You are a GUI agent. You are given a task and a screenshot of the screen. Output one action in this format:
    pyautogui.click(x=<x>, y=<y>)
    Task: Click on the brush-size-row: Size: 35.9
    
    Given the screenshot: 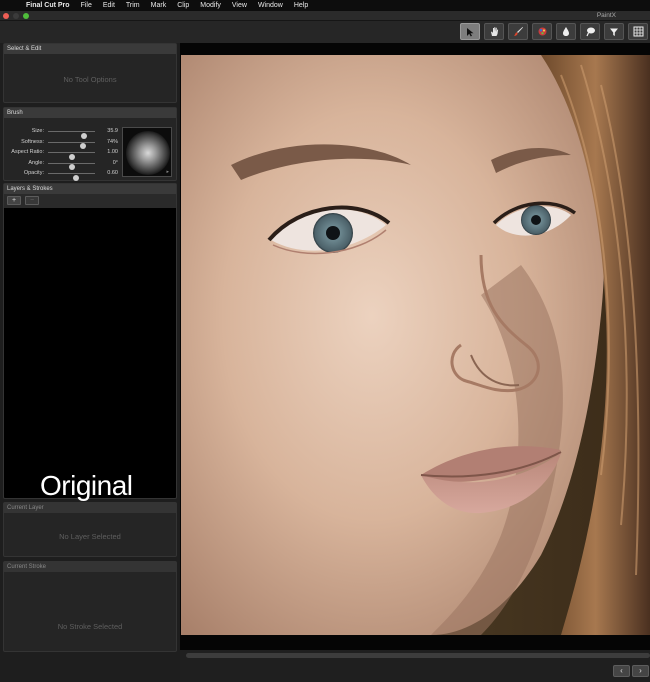 What is the action you would take?
    pyautogui.click(x=61, y=133)
    